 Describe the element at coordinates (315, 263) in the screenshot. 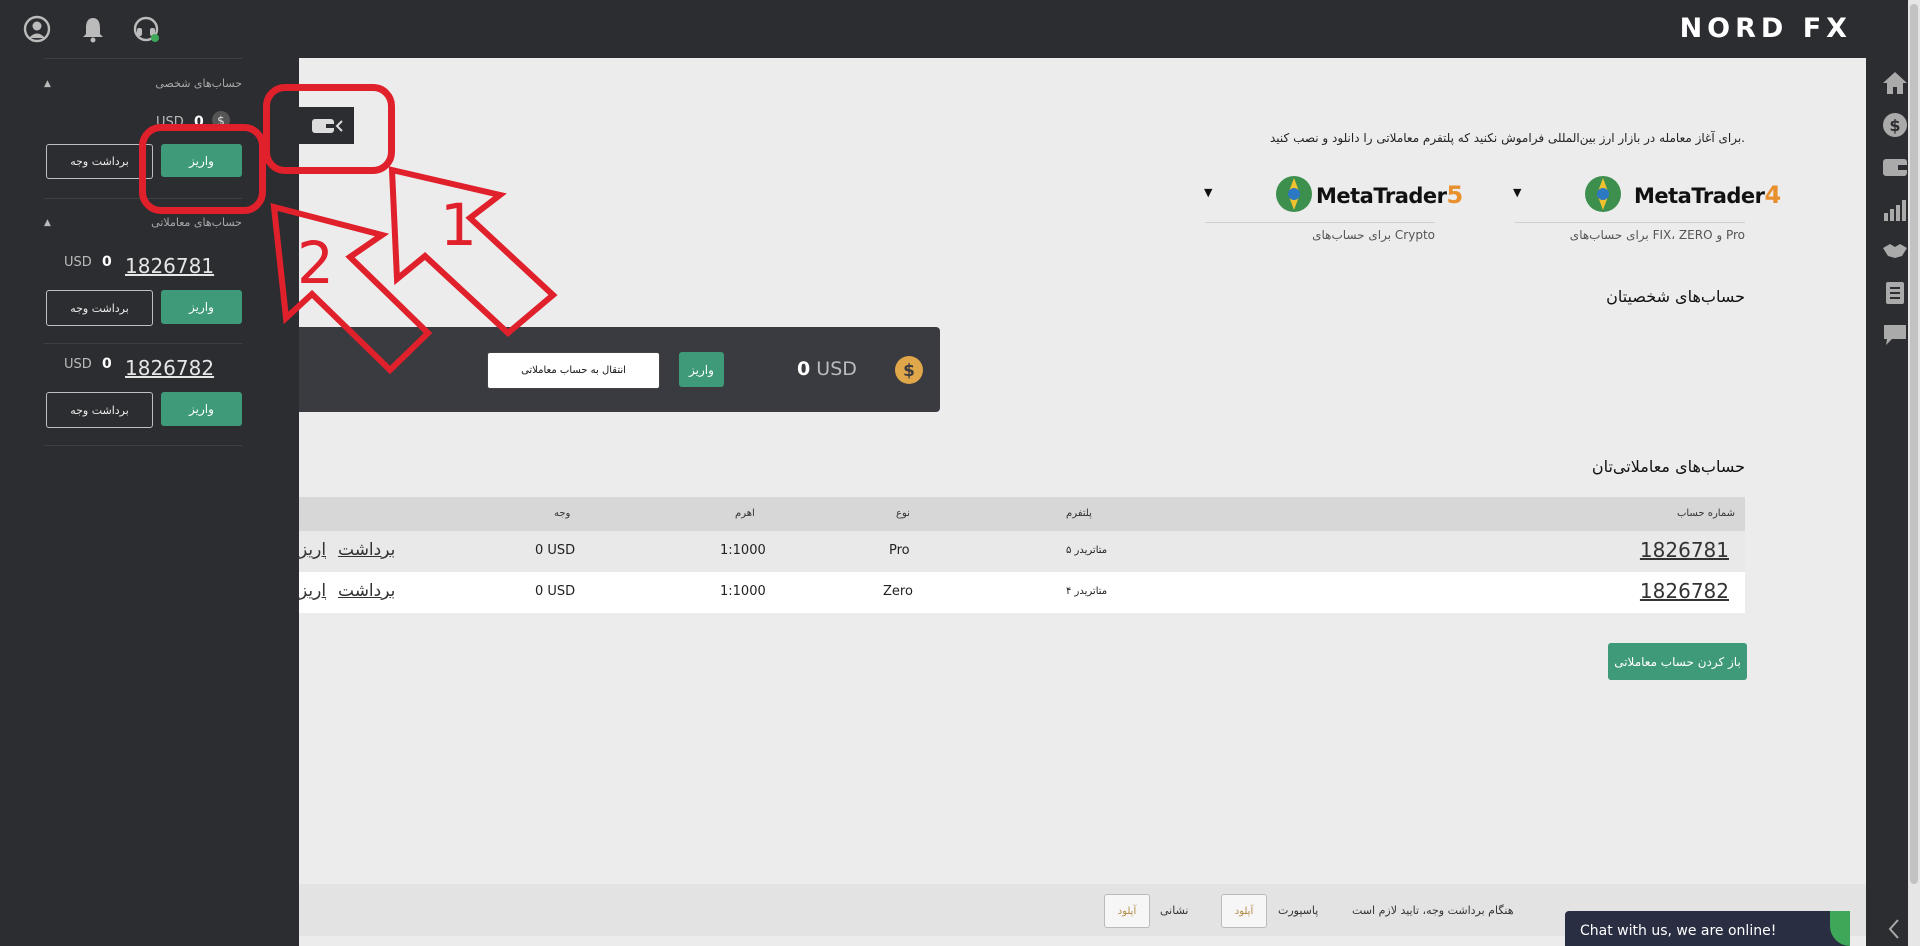

I see `annotation-label-2: 2` at that location.